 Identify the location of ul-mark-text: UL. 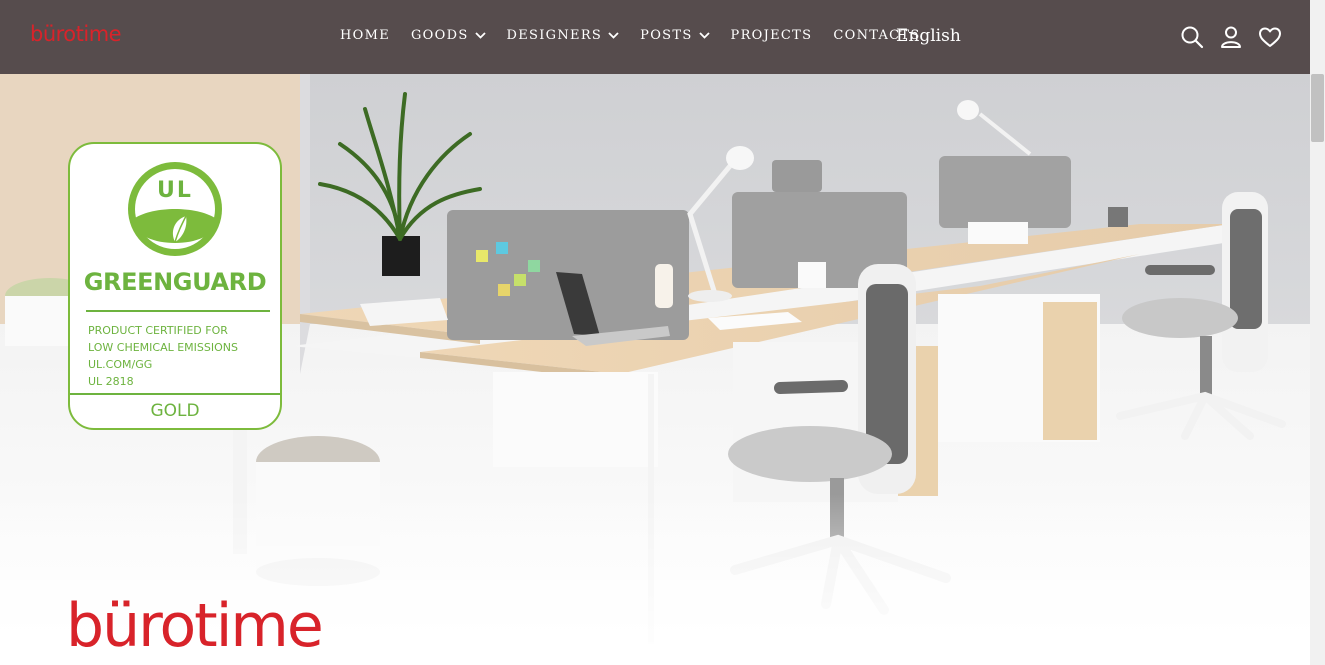
(175, 190).